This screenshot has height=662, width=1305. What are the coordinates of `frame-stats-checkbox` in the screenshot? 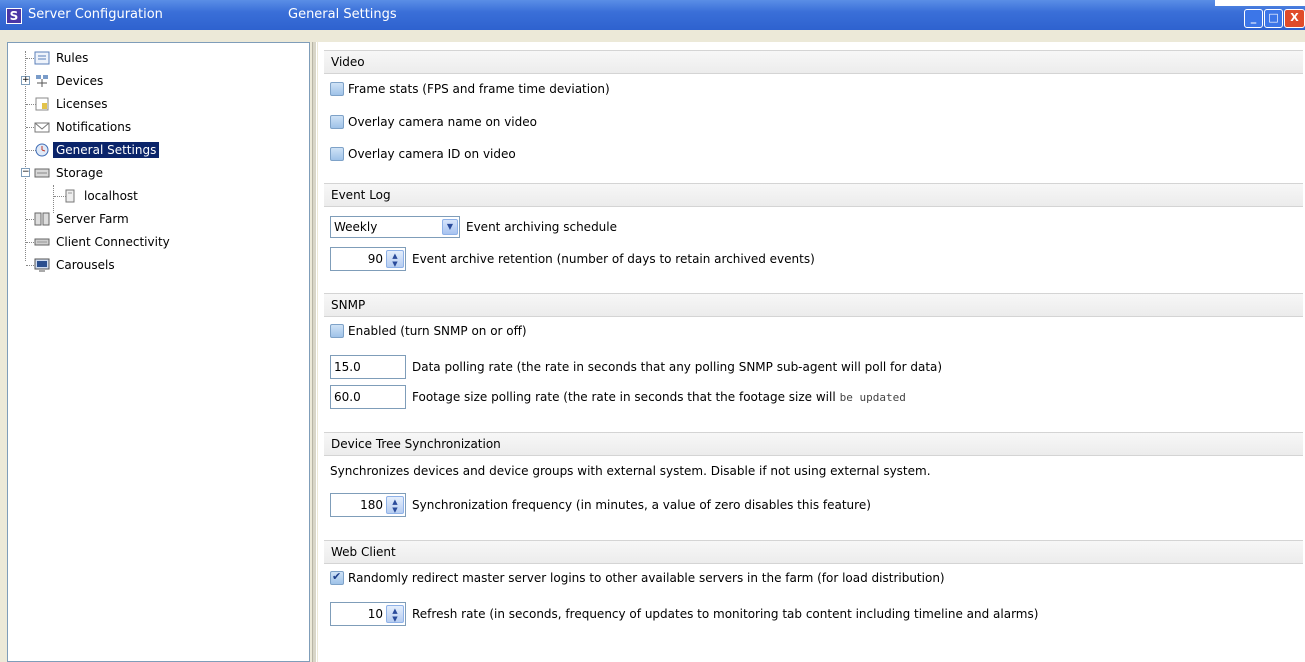 It's located at (337, 89).